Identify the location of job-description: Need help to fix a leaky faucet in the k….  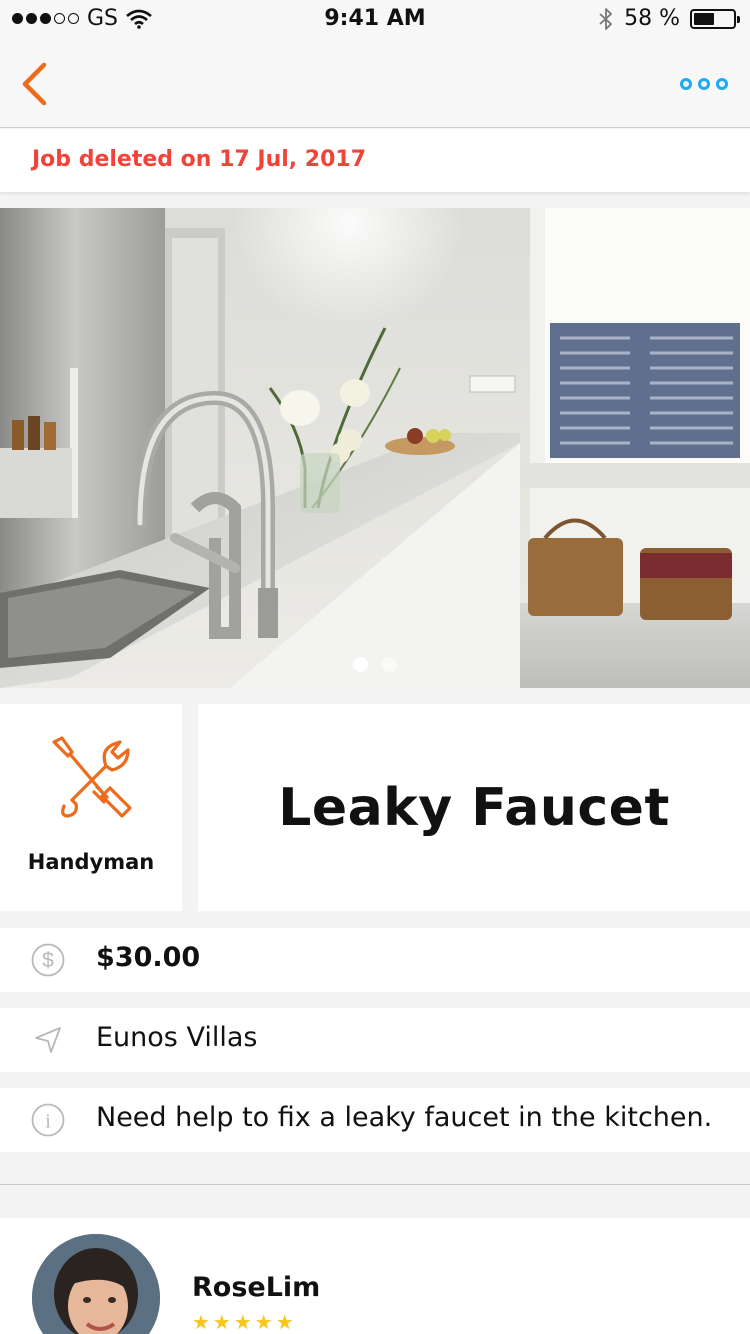
(404, 1117).